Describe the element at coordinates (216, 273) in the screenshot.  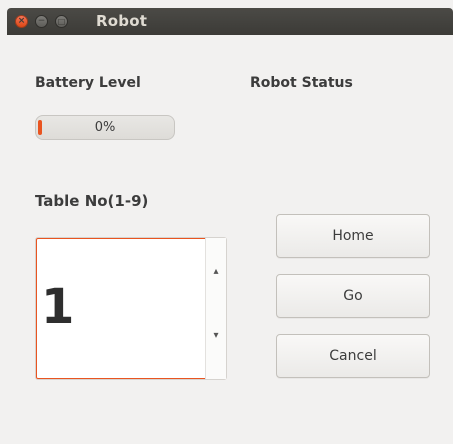
I see `chevron-up-icon: ▴` at that location.